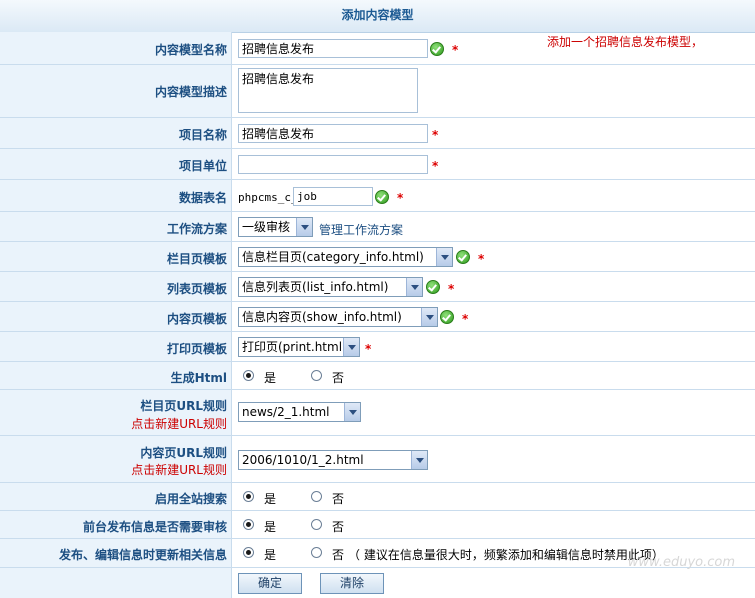 Image resolution: width=755 pixels, height=598 pixels. What do you see at coordinates (248, 524) in the screenshot?
I see `front-audit-yes-radio` at bounding box center [248, 524].